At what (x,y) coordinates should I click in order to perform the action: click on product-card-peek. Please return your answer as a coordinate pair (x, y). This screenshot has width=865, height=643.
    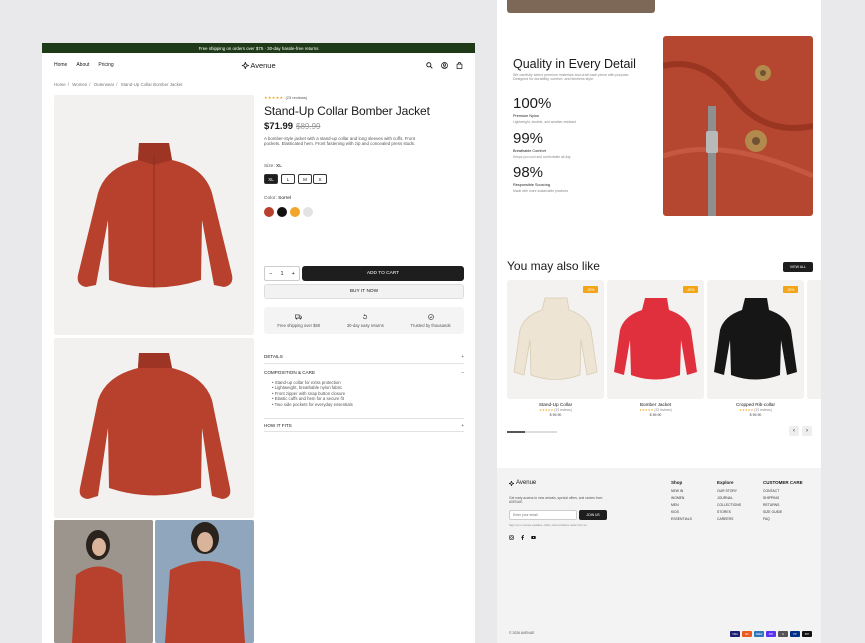
    Looking at the image, I should click on (814, 339).